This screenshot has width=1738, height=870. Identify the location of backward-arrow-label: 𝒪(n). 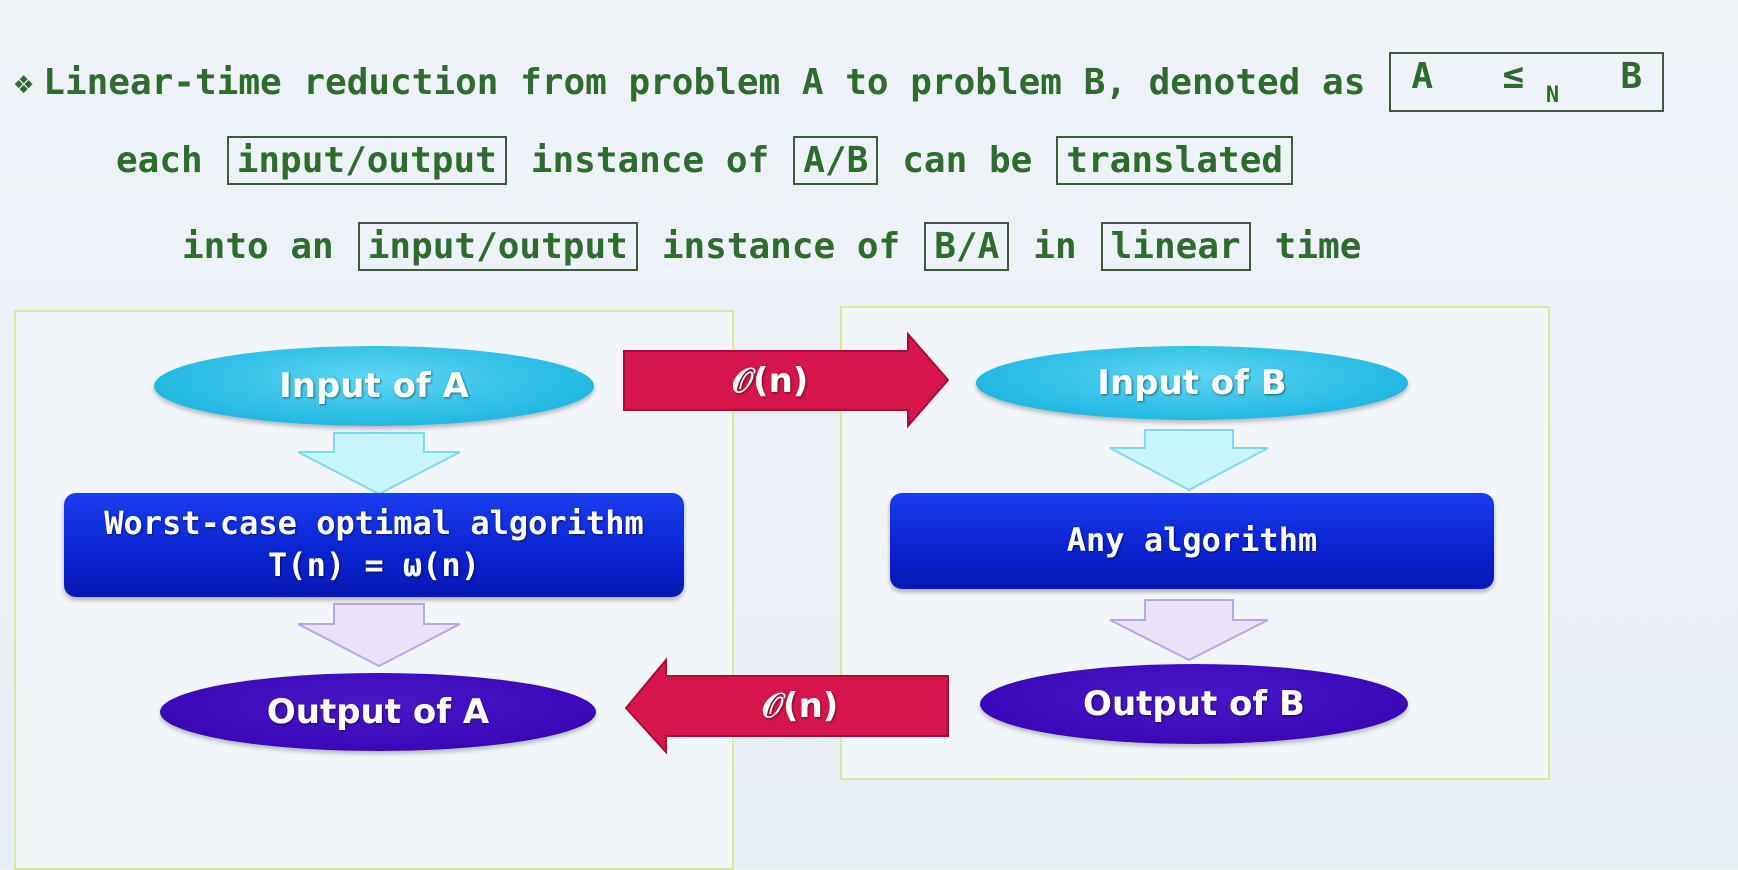
(800, 706).